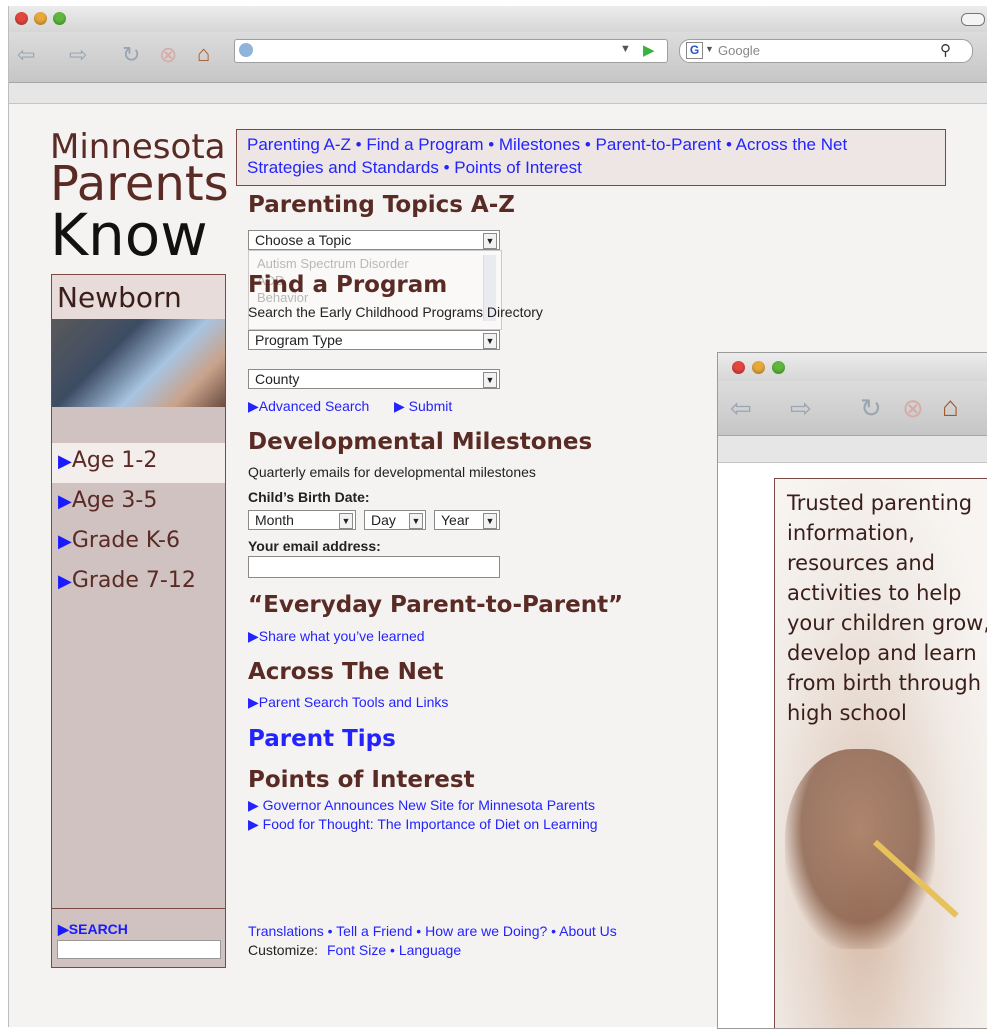 The height and width of the screenshot is (1029, 987). I want to click on toolbar-toggle-button, so click(973, 19).